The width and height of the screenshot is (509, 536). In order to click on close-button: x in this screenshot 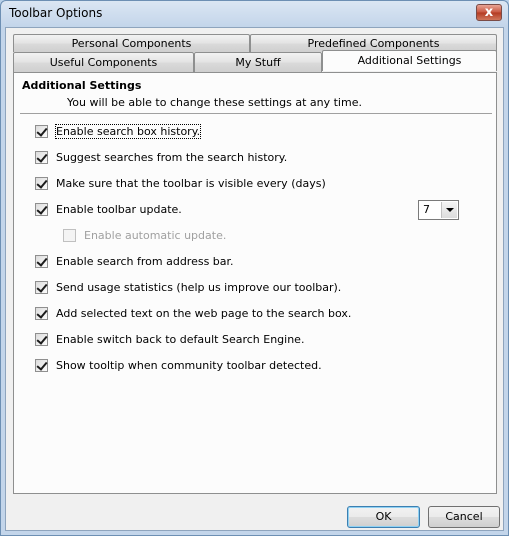, I will do `click(489, 12)`.